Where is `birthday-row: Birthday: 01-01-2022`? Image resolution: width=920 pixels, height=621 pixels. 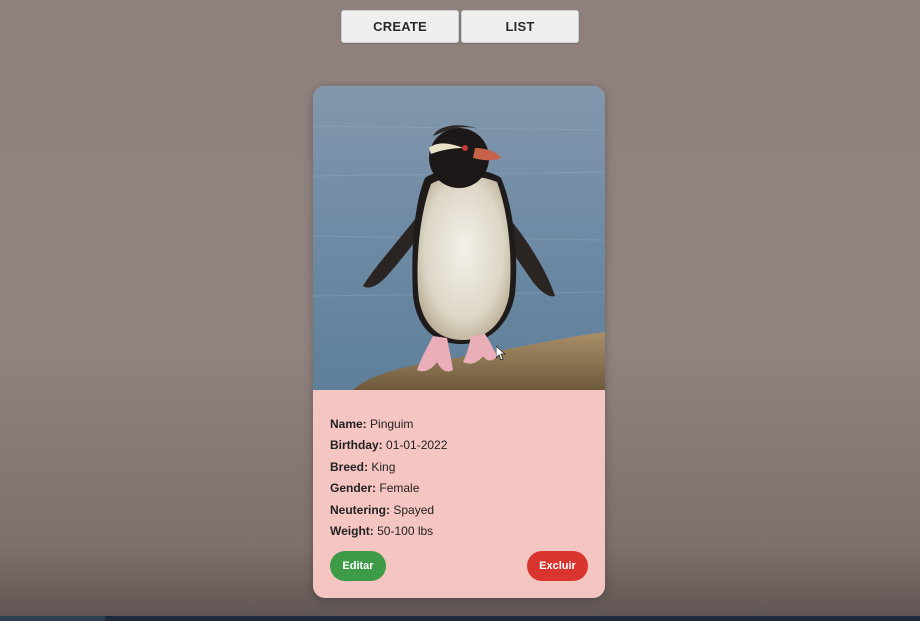
birthday-row: Birthday: 01-01-2022 is located at coordinates (388, 446).